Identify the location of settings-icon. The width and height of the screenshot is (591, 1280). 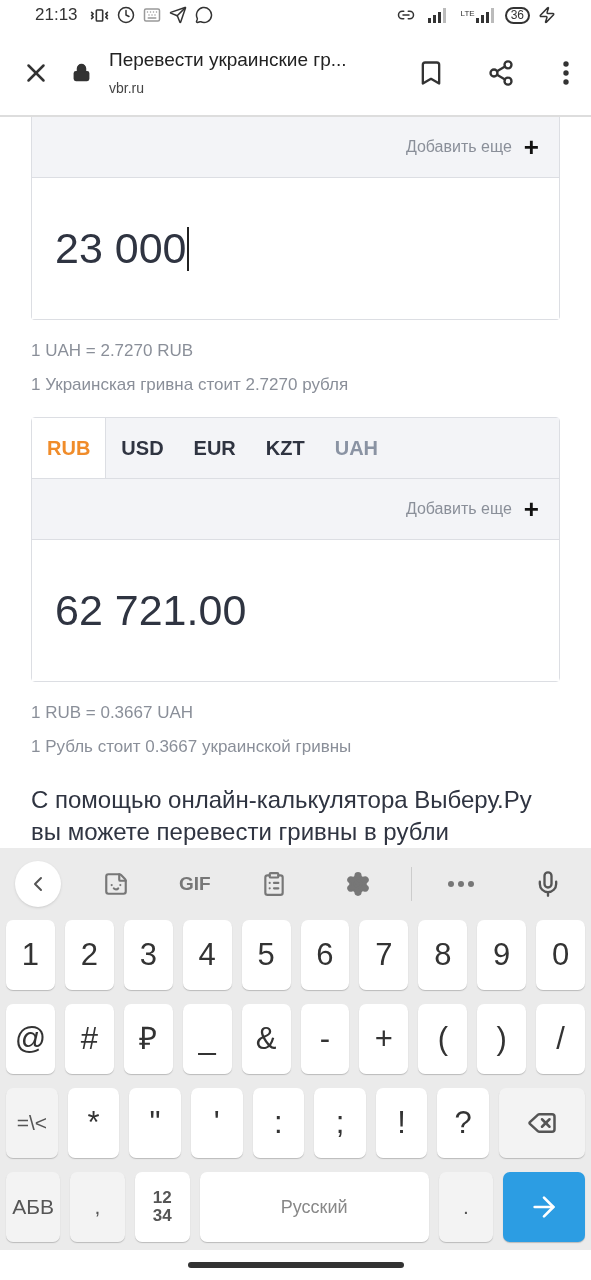
(357, 884).